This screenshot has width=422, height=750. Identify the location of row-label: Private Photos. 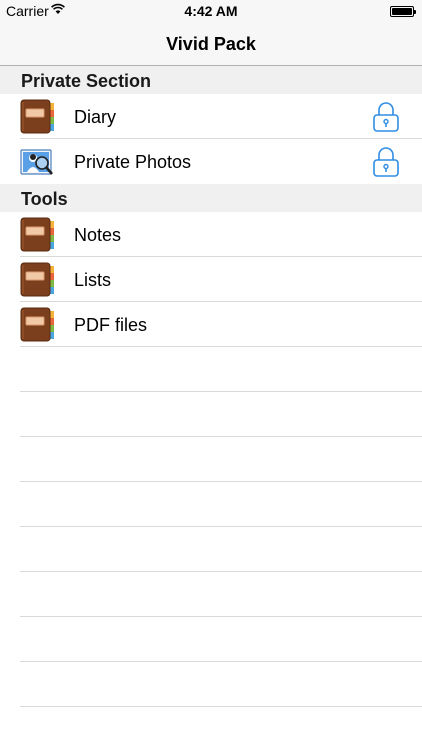
(133, 162).